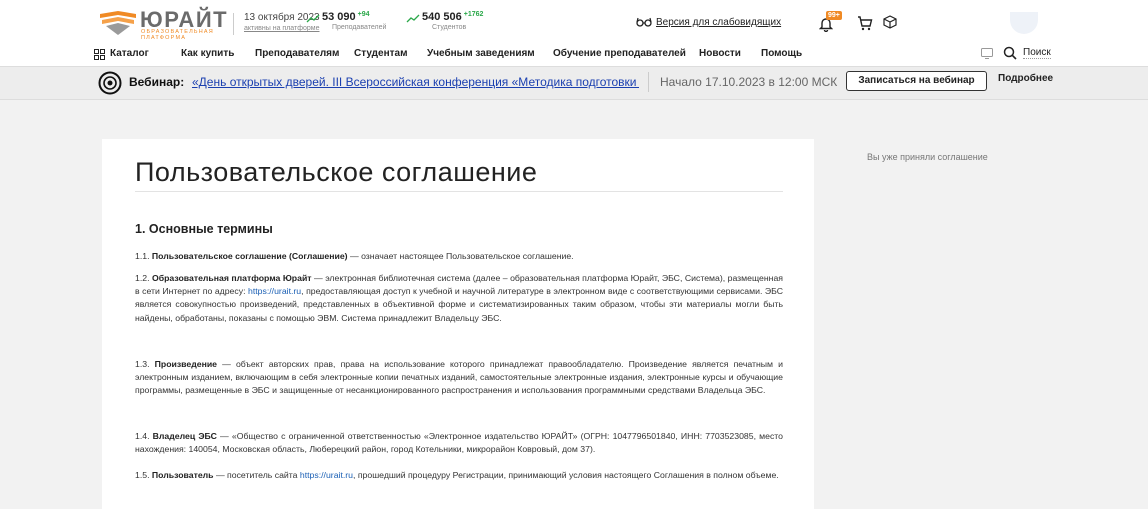 This screenshot has width=1148, height=509. I want to click on broadcast-icon, so click(110, 83).